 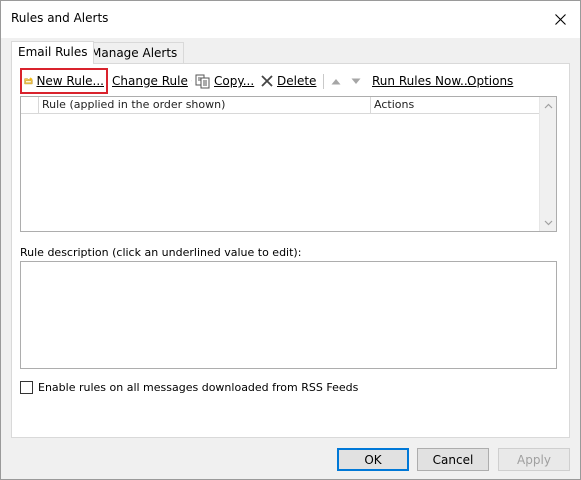 What do you see at coordinates (323, 81) in the screenshot?
I see `toolbar-separator` at bounding box center [323, 81].